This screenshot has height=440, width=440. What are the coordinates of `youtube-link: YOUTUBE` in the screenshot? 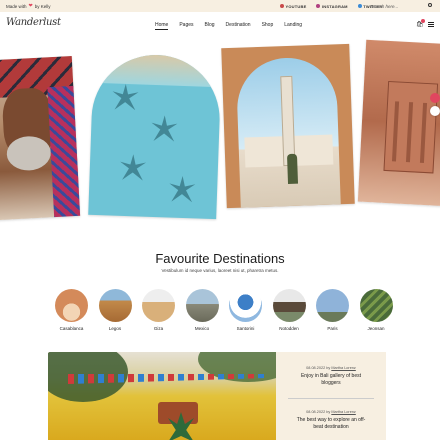 It's located at (293, 6).